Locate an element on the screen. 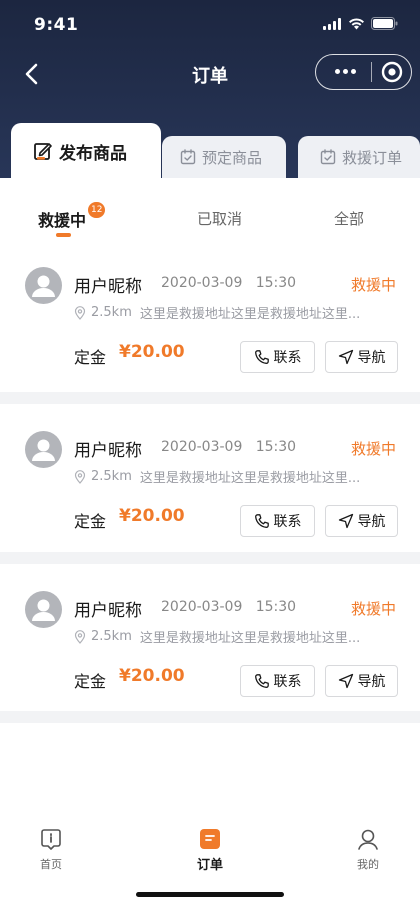 Image resolution: width=420 pixels, height=909 pixels. count-badge: 12 is located at coordinates (97, 210).